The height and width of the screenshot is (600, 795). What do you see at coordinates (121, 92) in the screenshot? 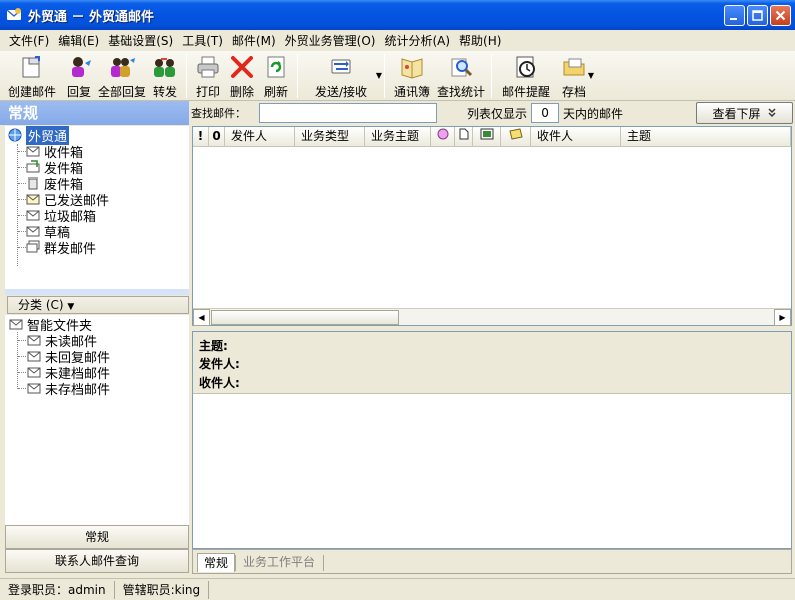
I see `reply-all-label: 全部回复` at bounding box center [121, 92].